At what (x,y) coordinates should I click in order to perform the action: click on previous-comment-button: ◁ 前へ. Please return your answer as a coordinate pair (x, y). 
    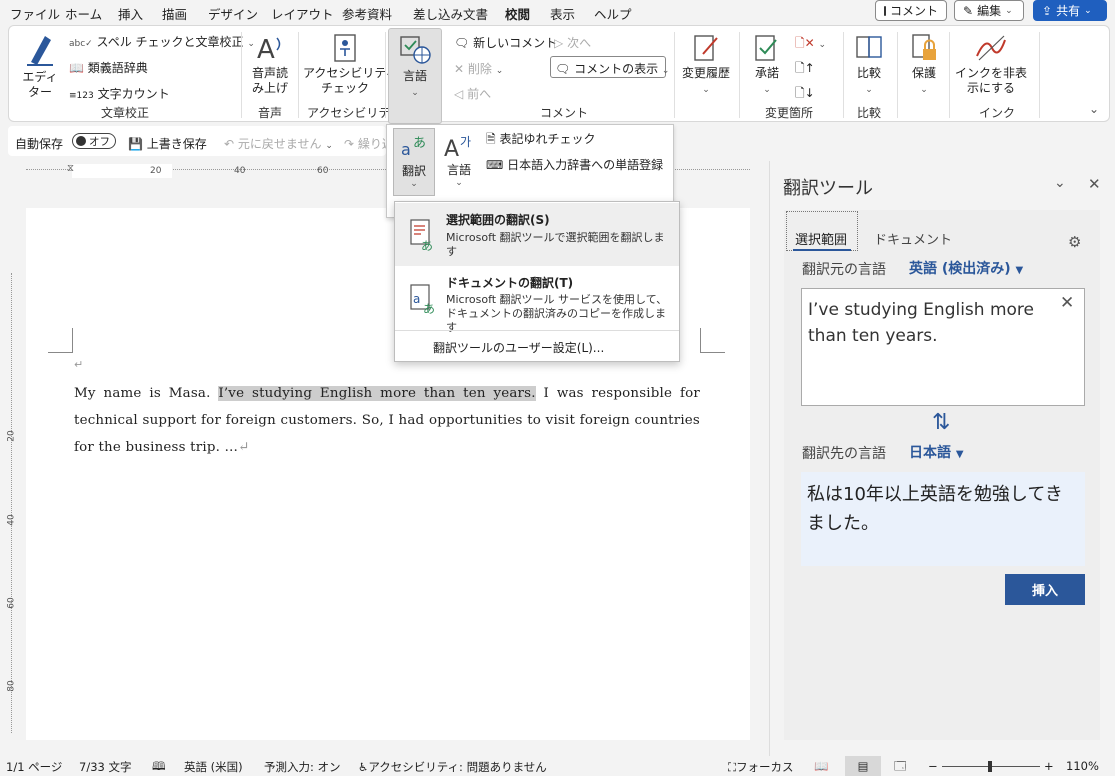
    Looking at the image, I should click on (472, 93).